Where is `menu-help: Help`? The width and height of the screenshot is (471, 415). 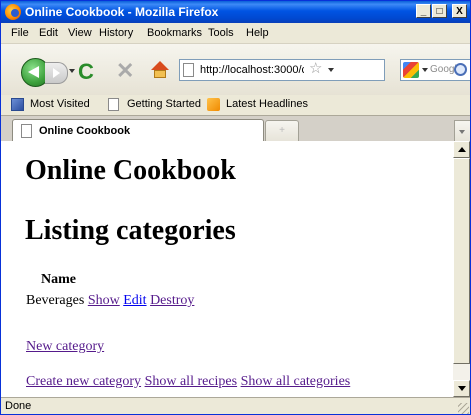
menu-help: Help is located at coordinates (257, 33).